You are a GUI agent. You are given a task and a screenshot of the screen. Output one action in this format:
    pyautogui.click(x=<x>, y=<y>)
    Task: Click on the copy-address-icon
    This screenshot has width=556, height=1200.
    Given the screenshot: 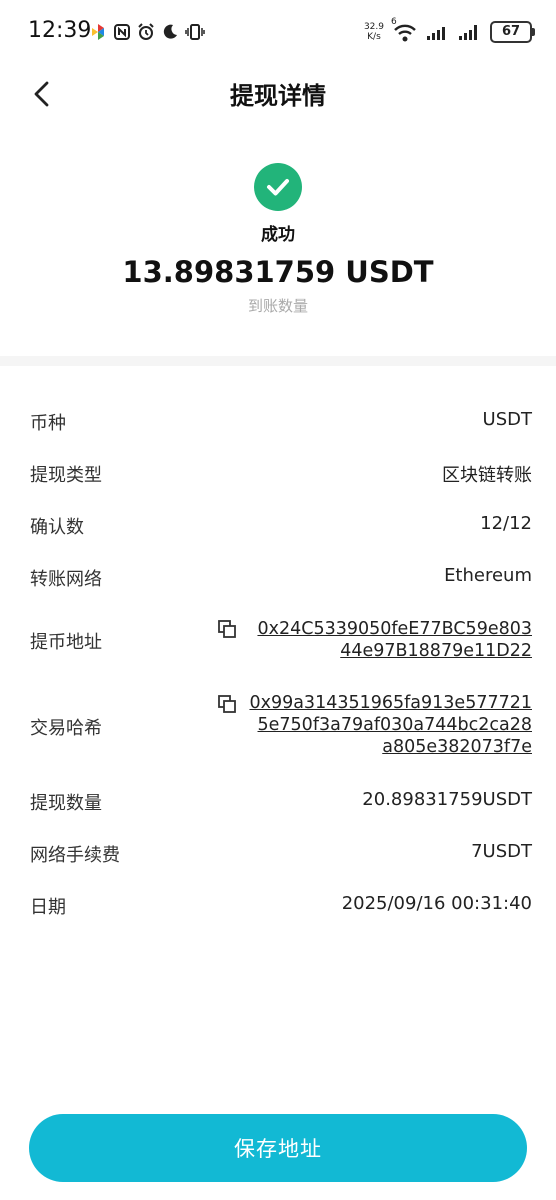 What is the action you would take?
    pyautogui.click(x=227, y=629)
    